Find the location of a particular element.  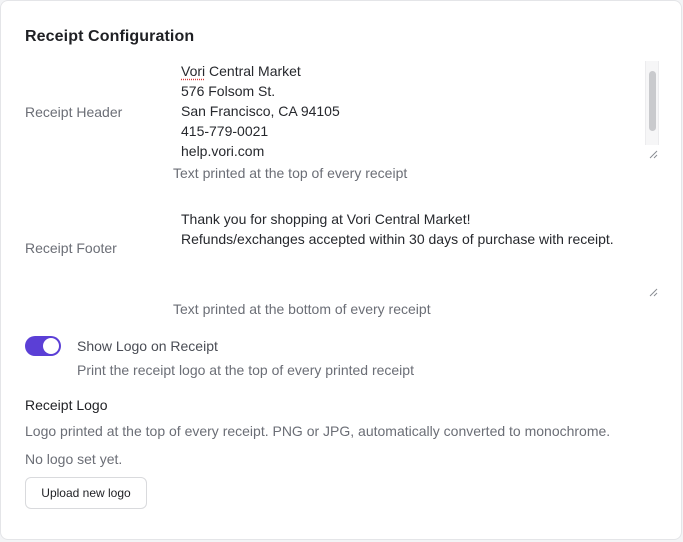

receipt-header-line: 576 Folsom St. is located at coordinates (228, 91).